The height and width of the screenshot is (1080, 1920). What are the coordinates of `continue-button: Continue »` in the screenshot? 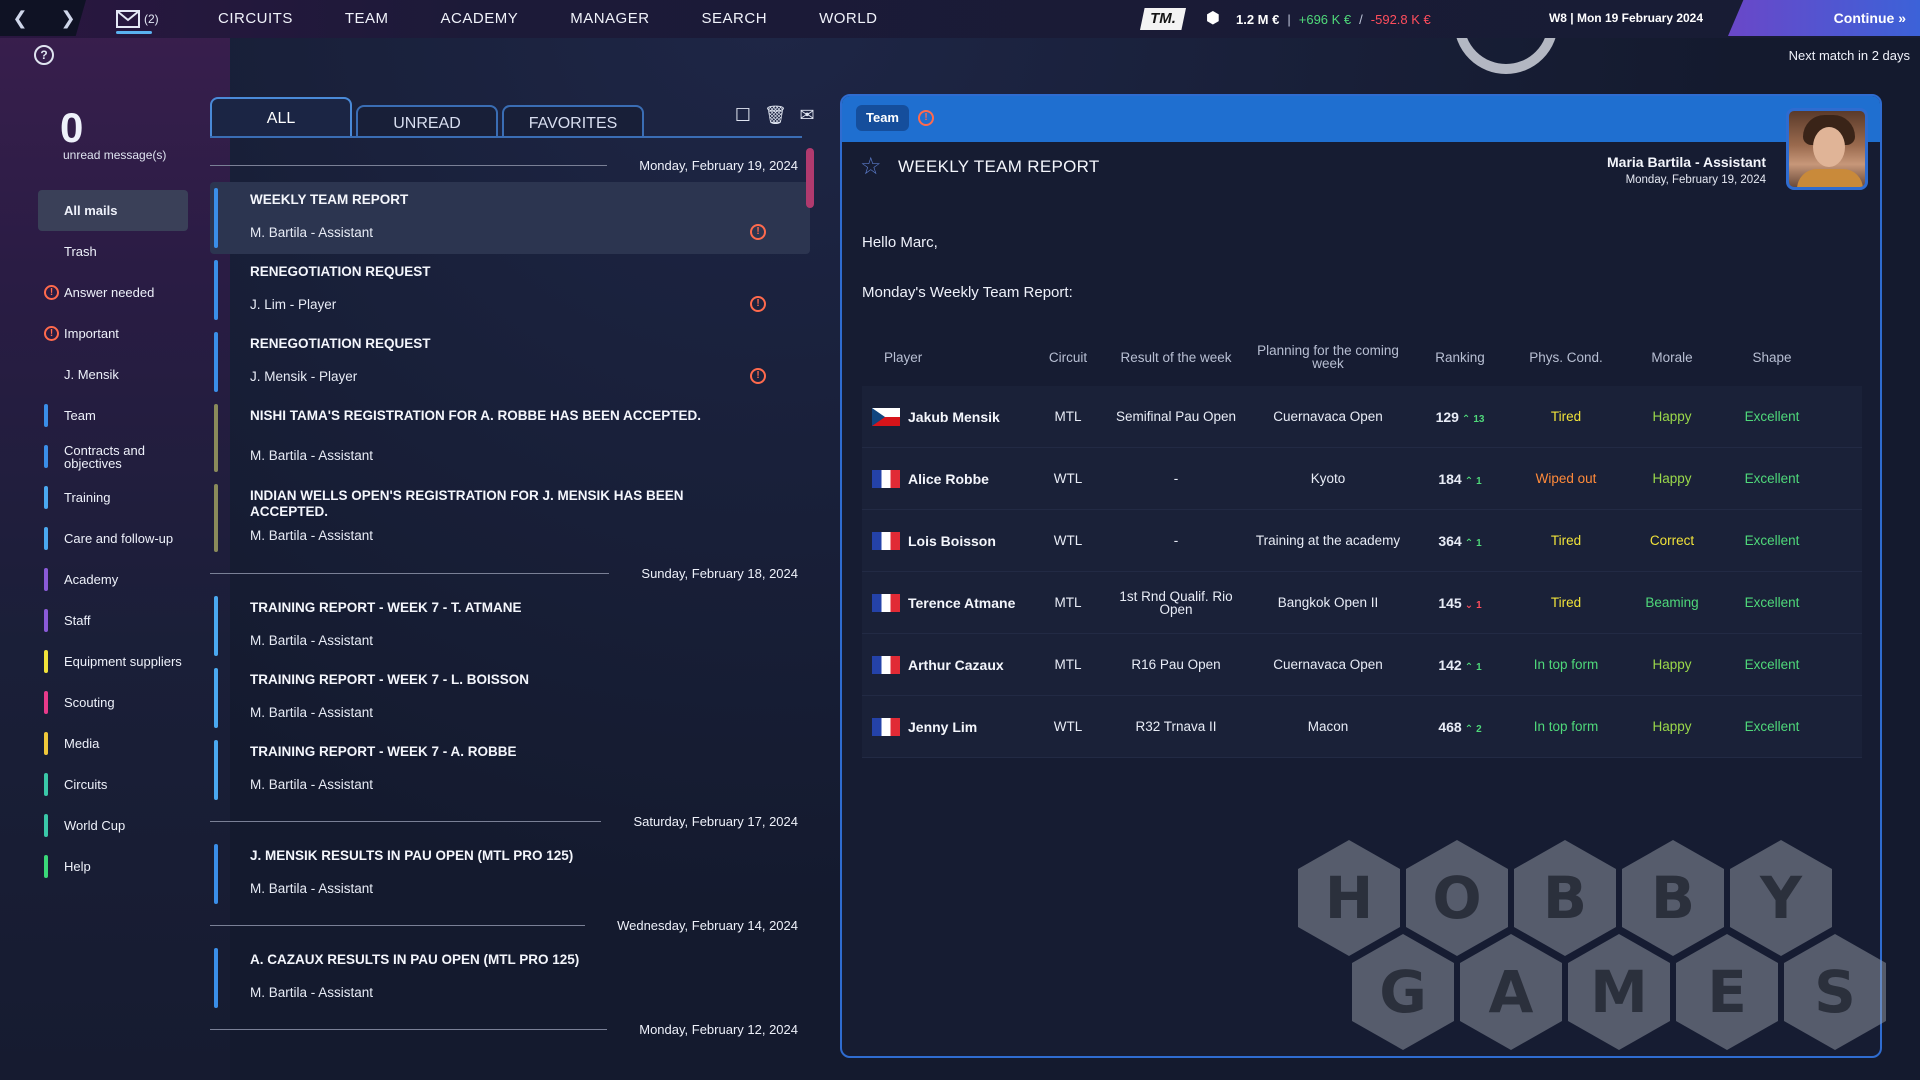 It's located at (1824, 18).